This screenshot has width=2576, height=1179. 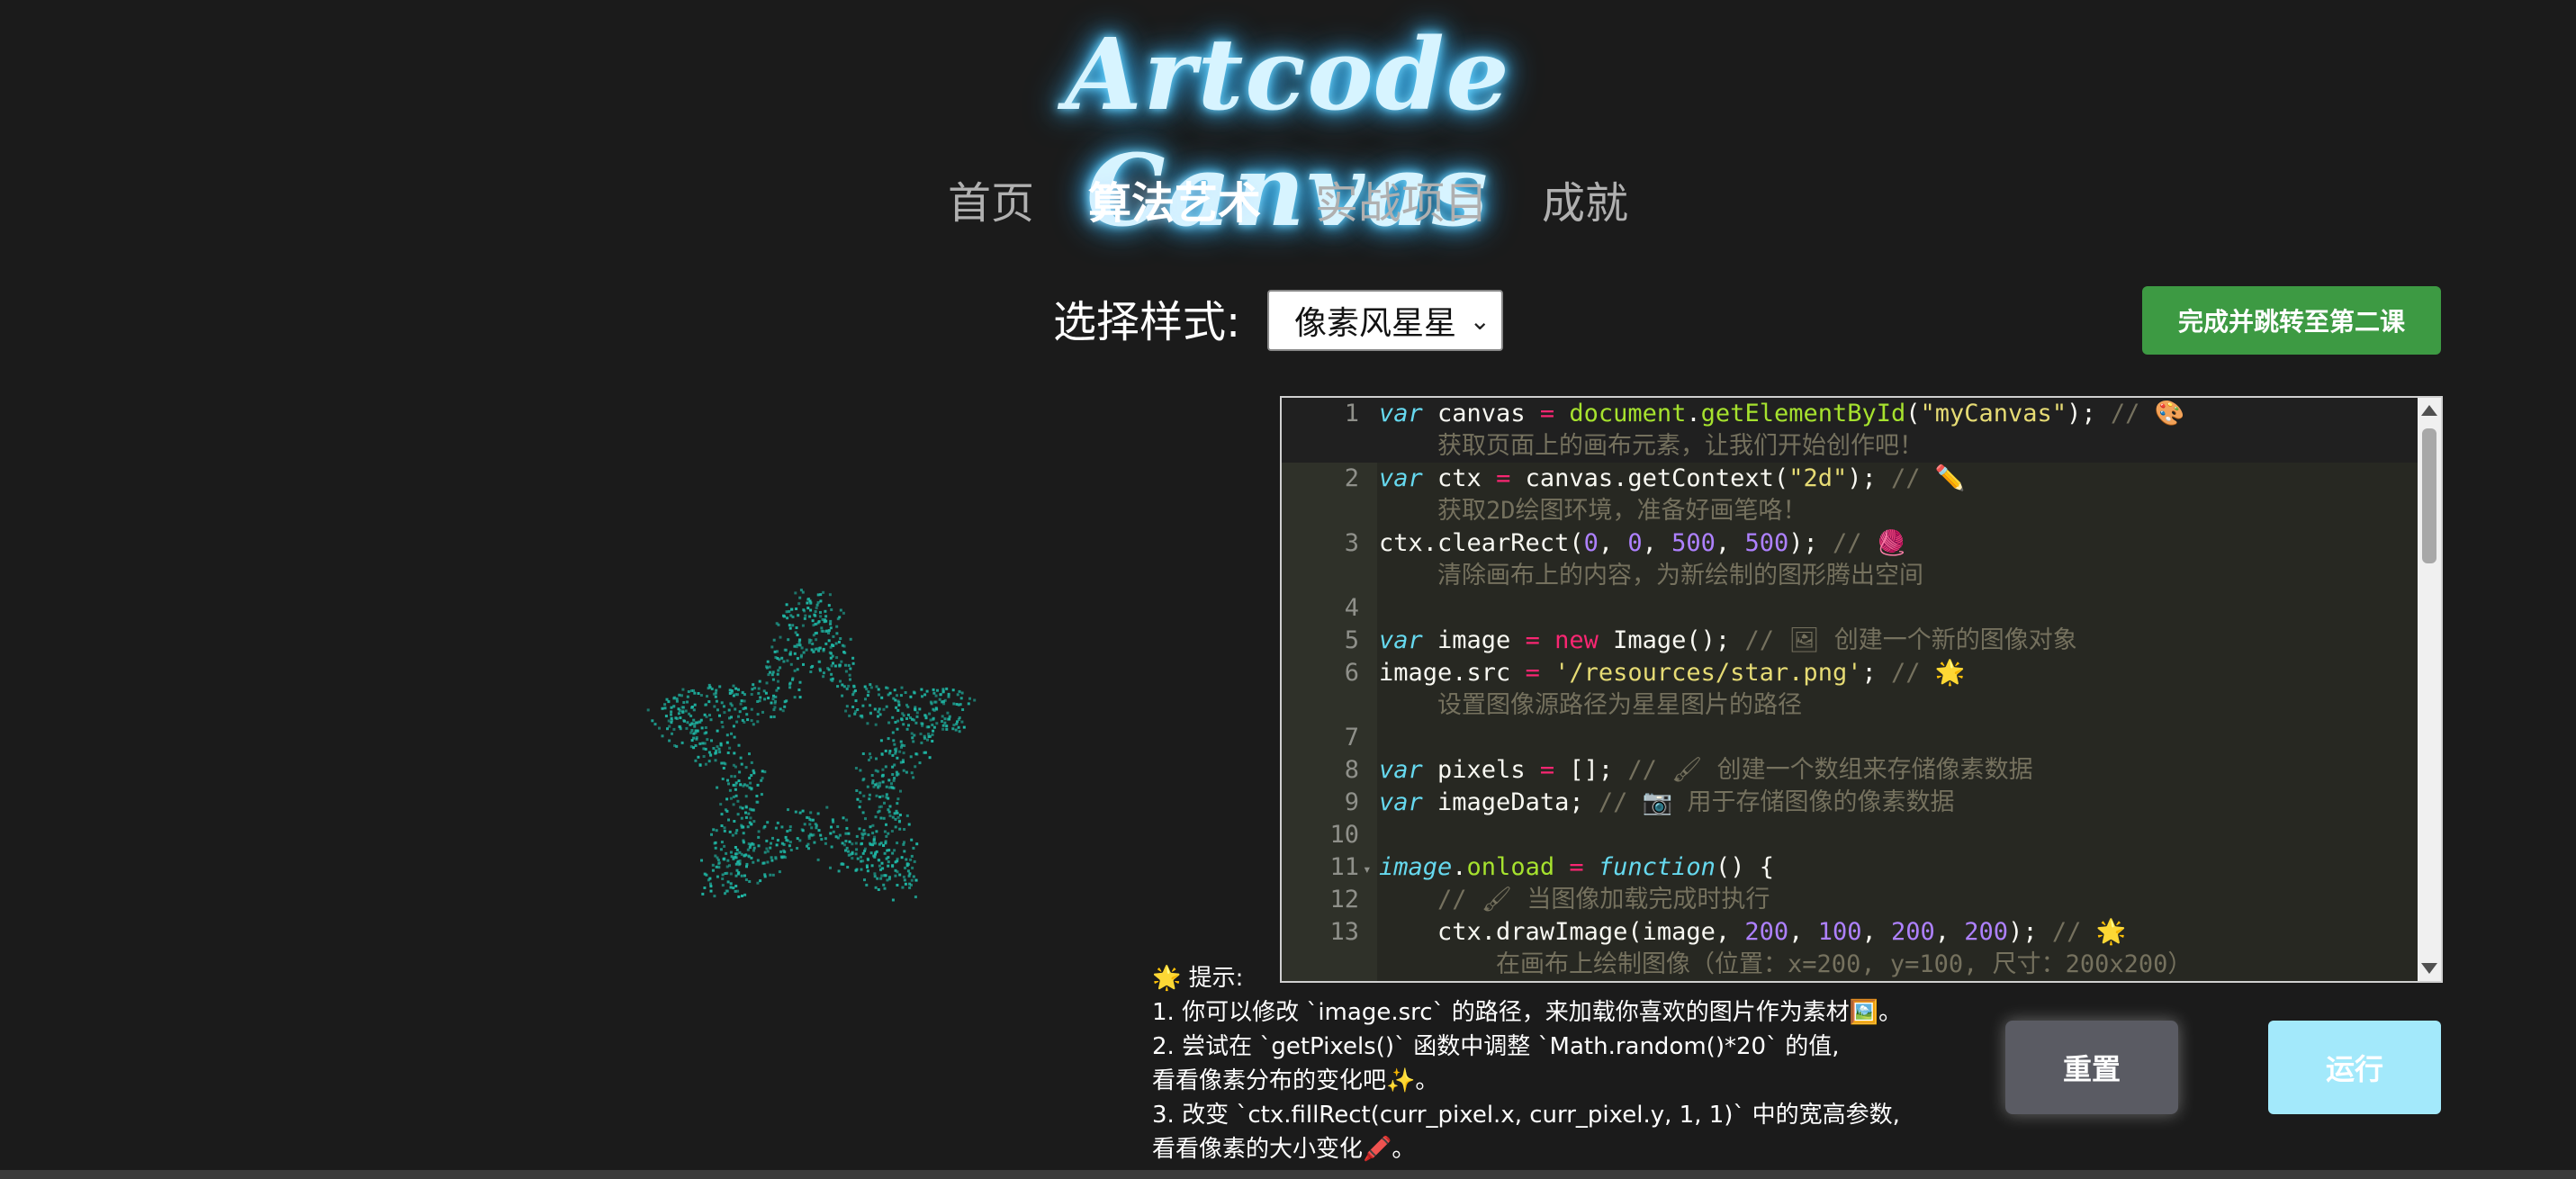 I want to click on line-number: 2, so click(x=1351, y=478).